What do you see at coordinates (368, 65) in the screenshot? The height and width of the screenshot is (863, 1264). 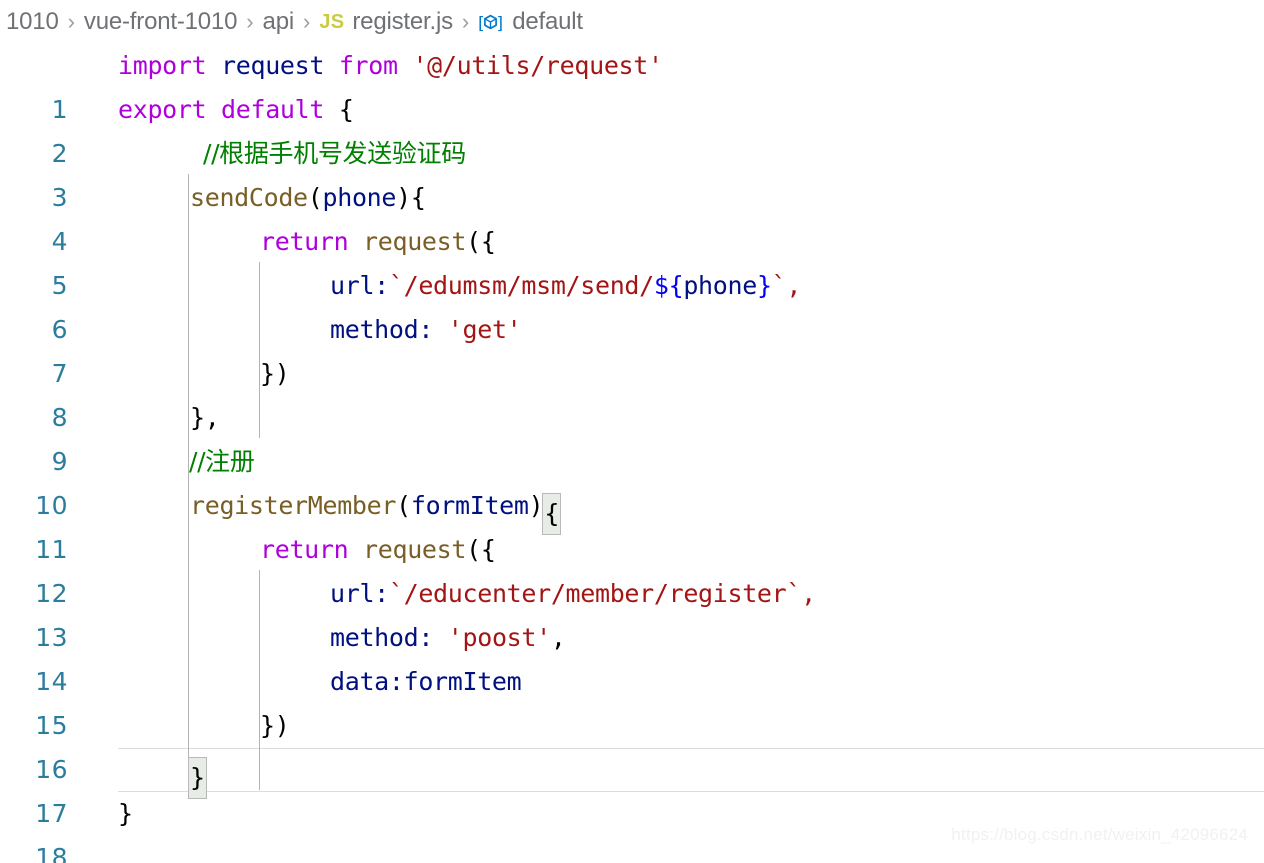 I see `token-keyword: from` at bounding box center [368, 65].